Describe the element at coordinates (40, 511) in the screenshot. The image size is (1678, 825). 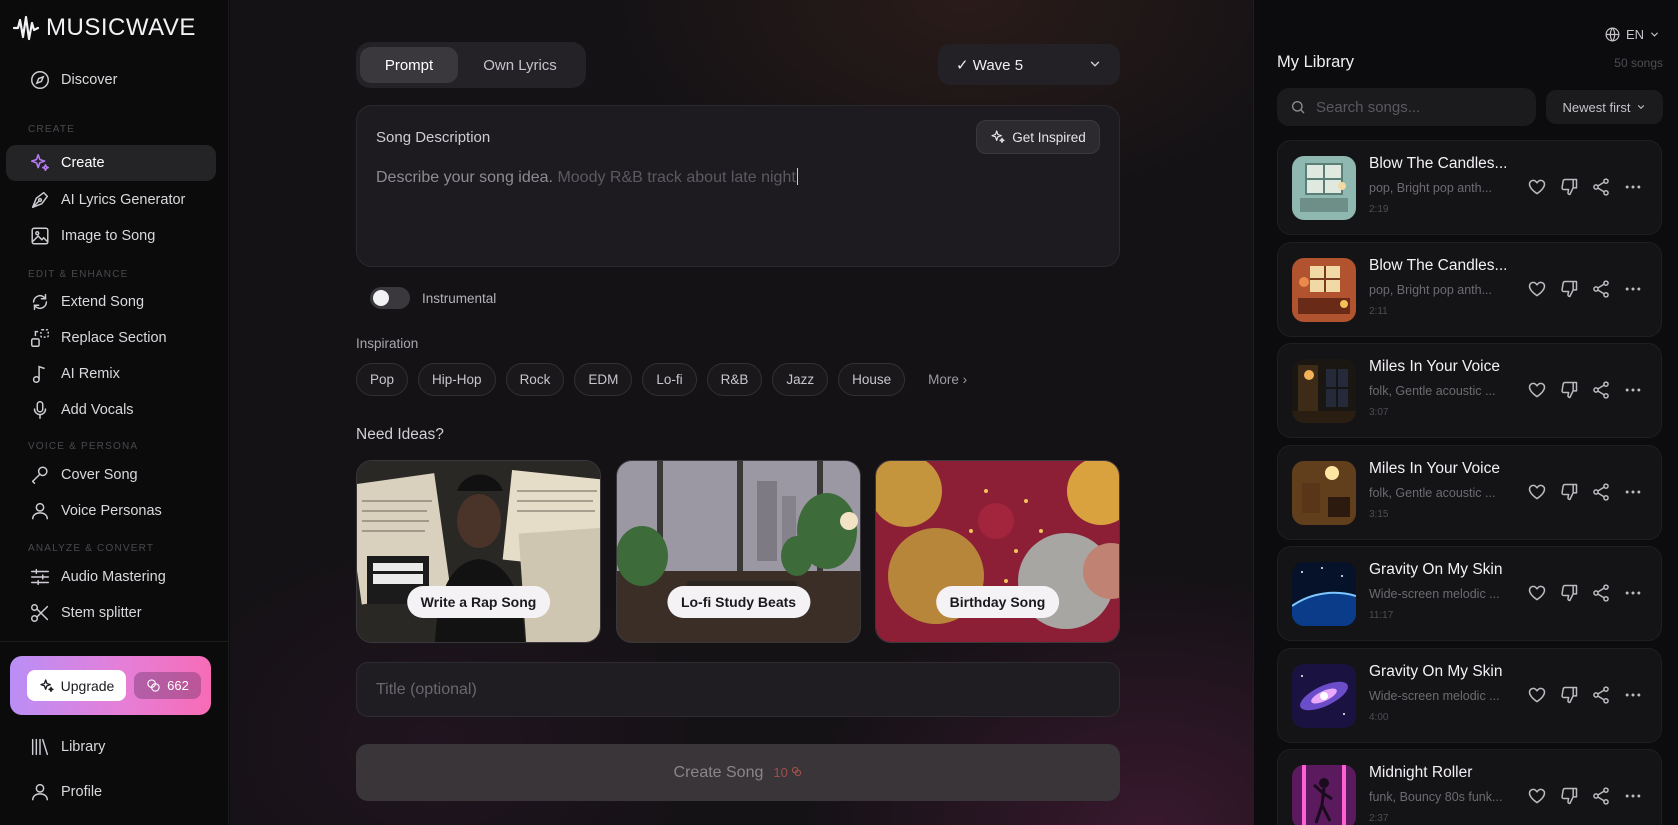
I see `user-icon` at that location.